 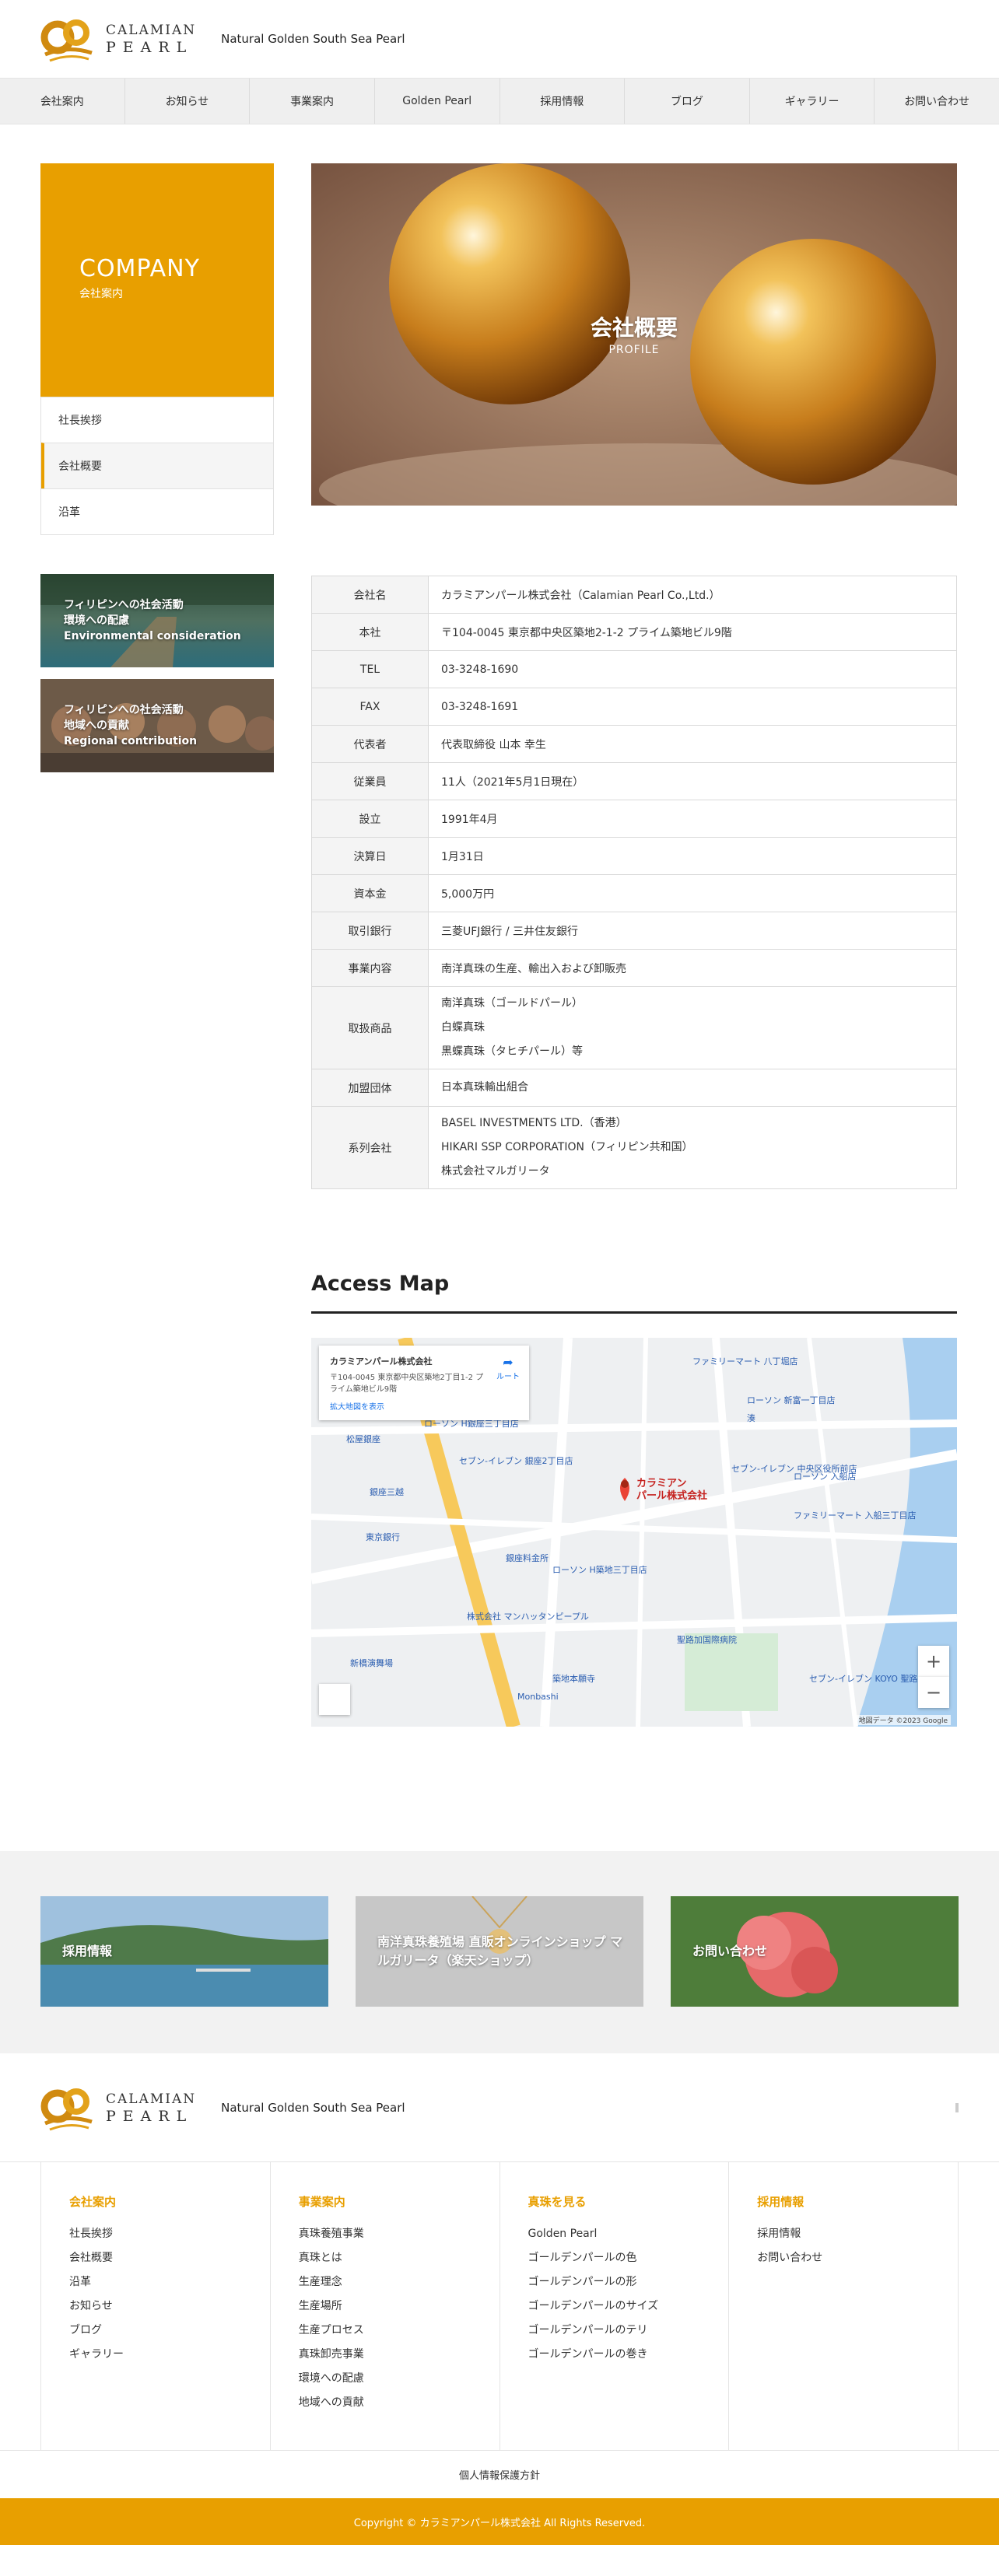 I want to click on profile-value-line: 白蝶真珠, so click(x=463, y=1027).